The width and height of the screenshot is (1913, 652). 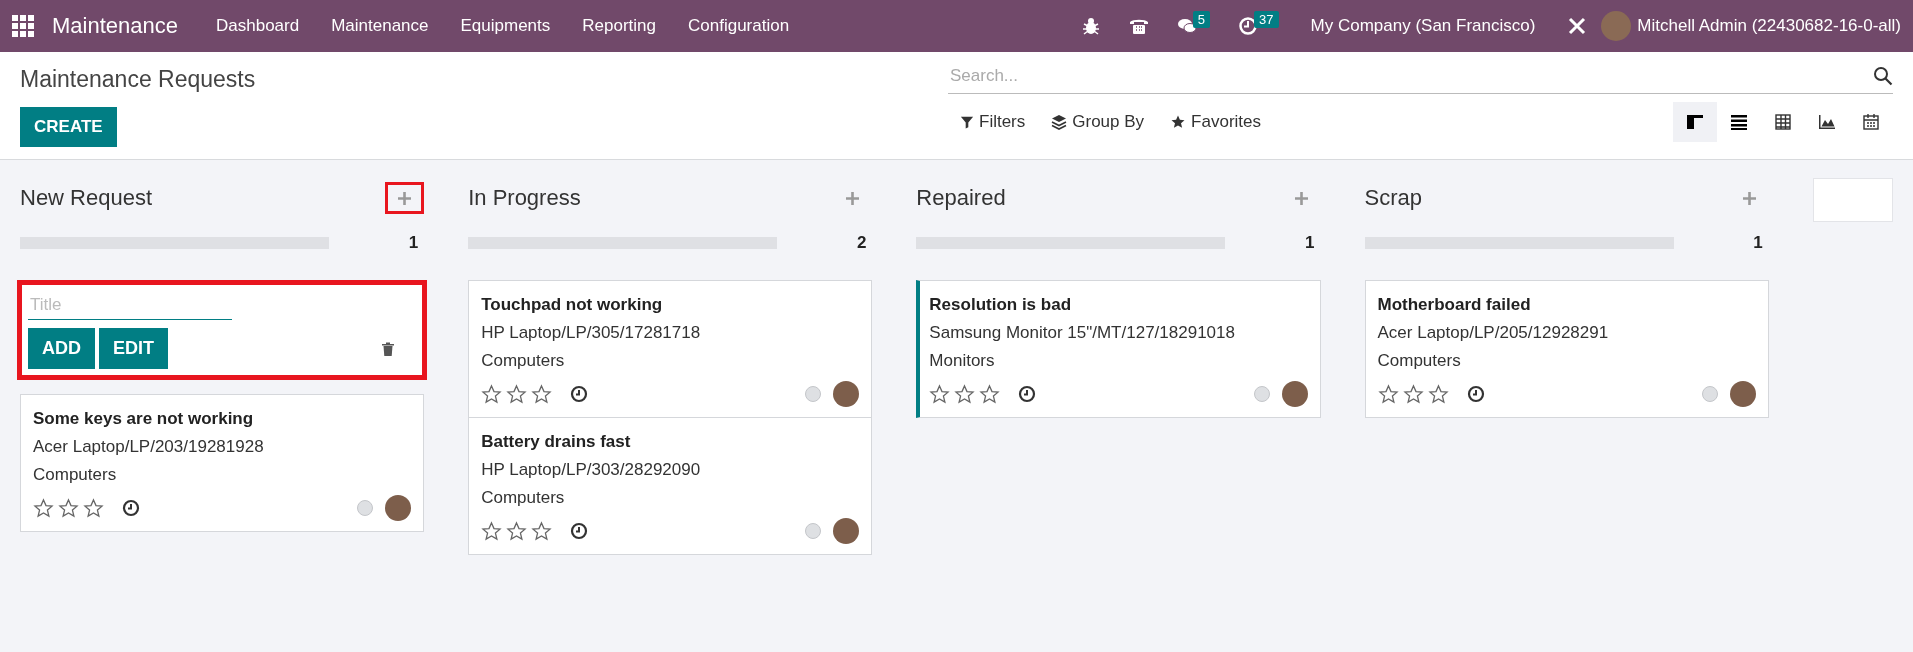 What do you see at coordinates (138, 79) in the screenshot?
I see `breadcrumb: Maintenance Requests` at bounding box center [138, 79].